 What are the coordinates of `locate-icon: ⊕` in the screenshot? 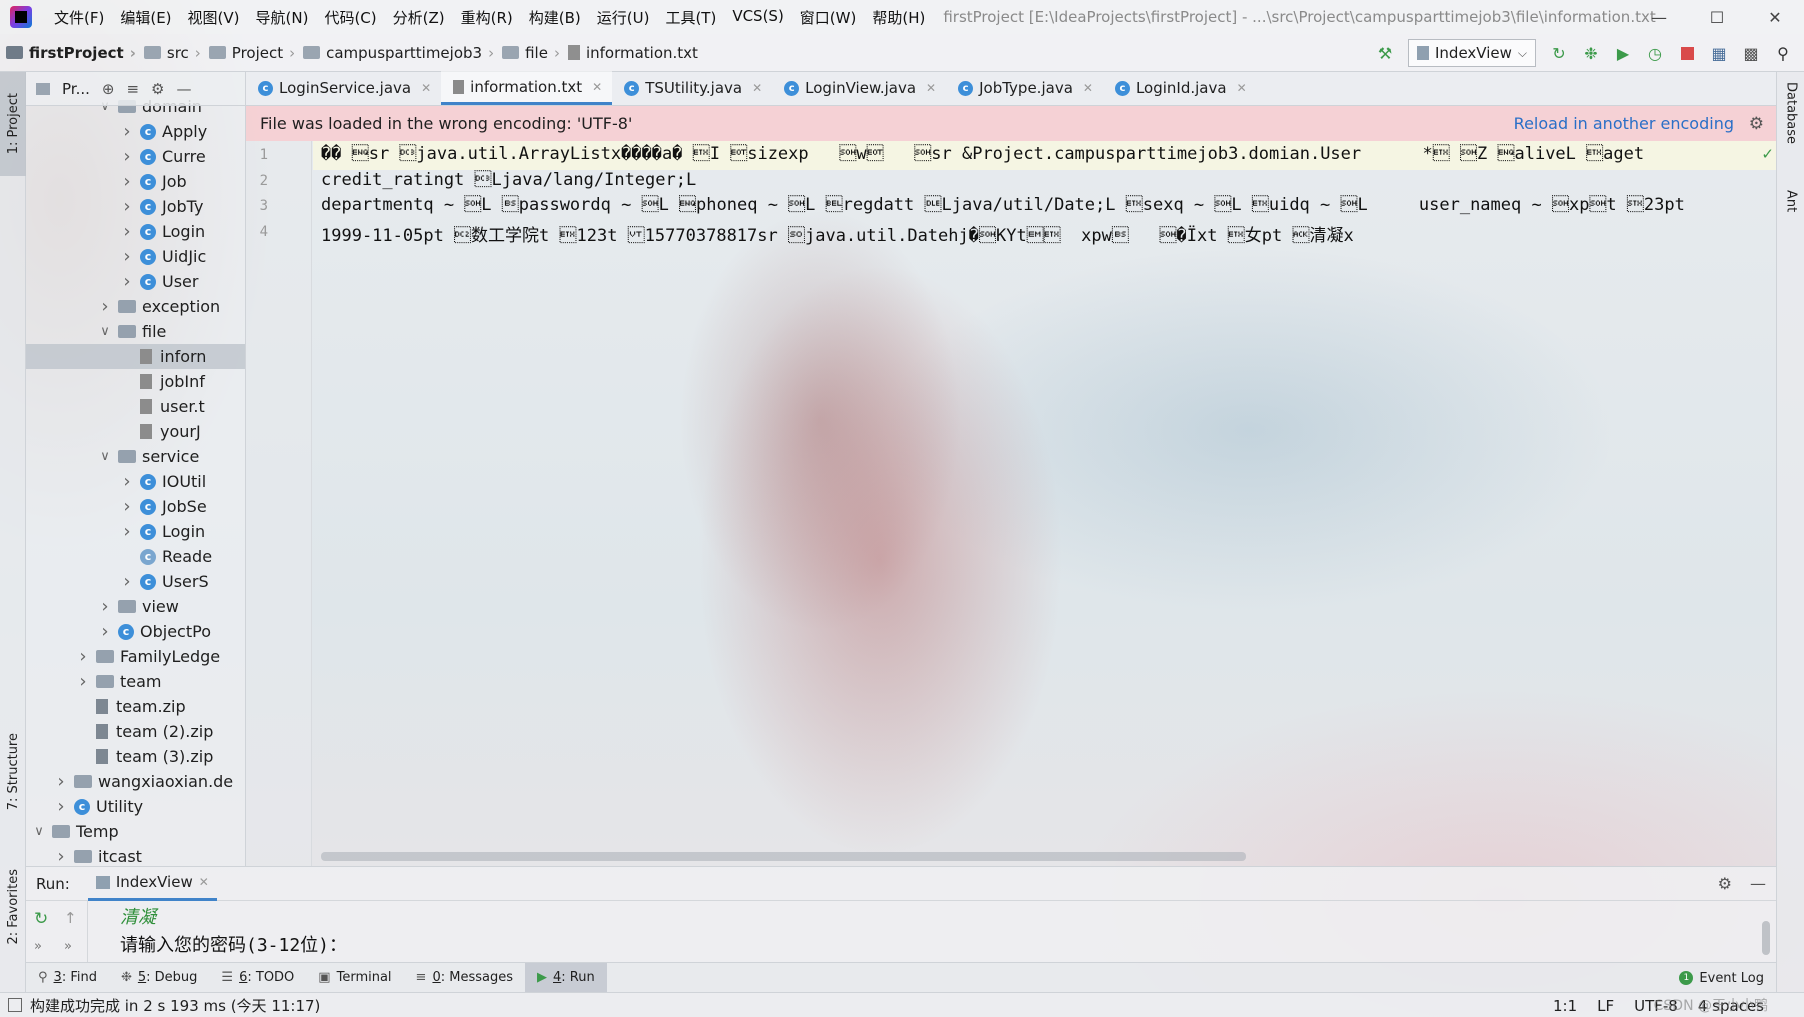 It's located at (108, 89).